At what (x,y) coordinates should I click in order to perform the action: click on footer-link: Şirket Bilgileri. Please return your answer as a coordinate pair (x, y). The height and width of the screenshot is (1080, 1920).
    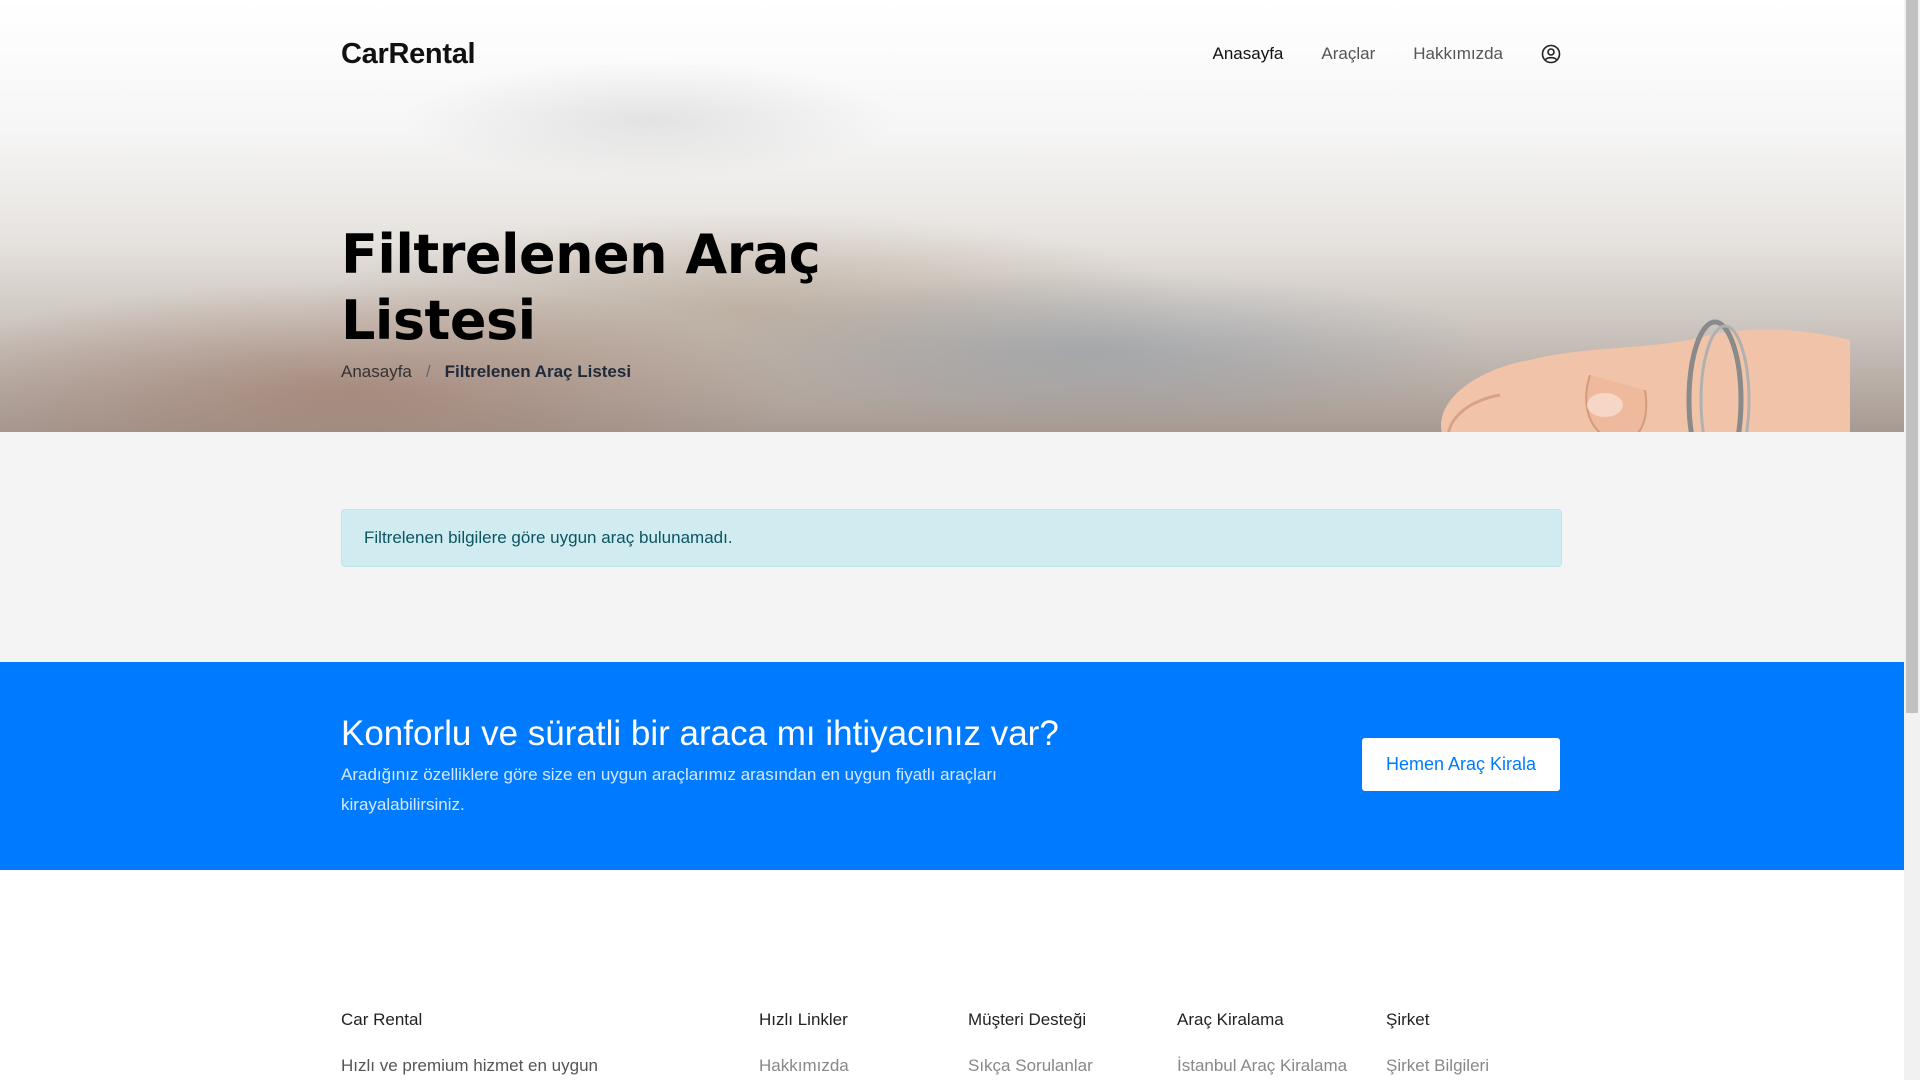
    Looking at the image, I should click on (1437, 1066).